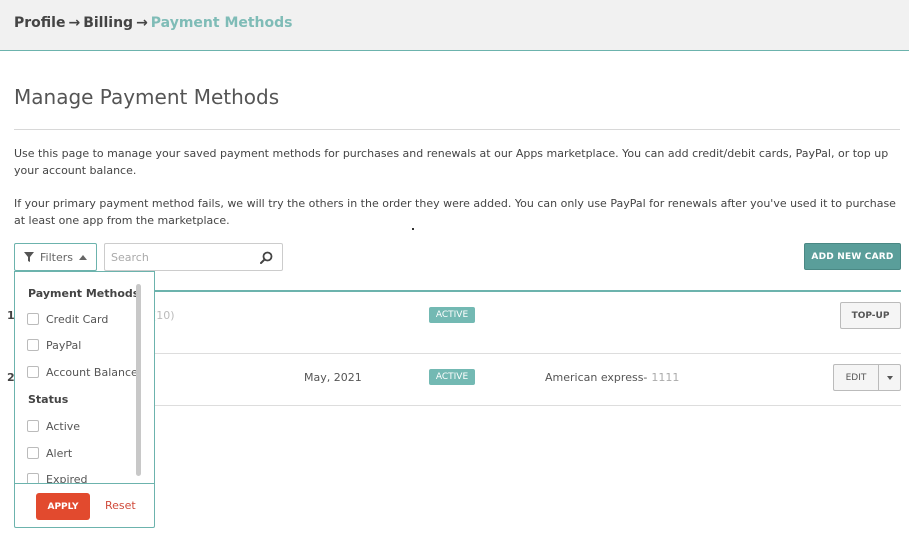 The image size is (909, 538). I want to click on top-bar: Profile → Billing → Payment Methods, so click(454, 25).